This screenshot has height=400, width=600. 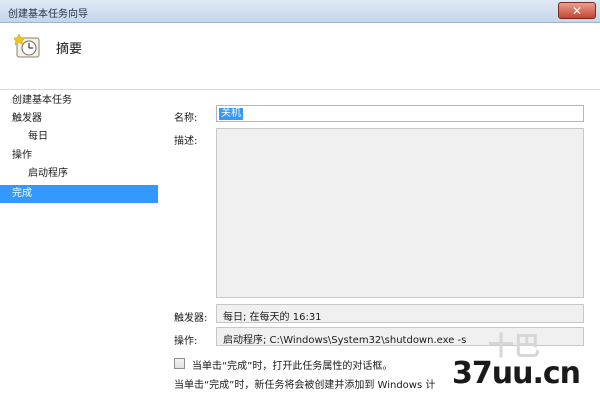 I want to click on name-field: 关机, so click(x=400, y=113).